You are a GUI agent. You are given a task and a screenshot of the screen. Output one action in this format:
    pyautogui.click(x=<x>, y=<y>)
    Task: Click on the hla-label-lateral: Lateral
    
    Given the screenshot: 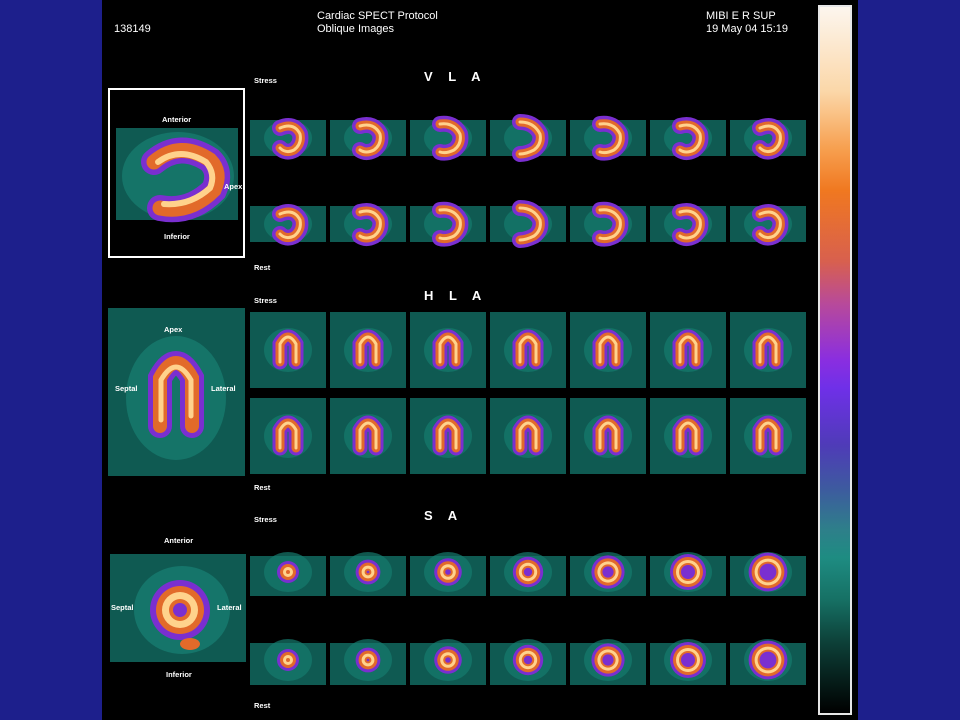 What is the action you would take?
    pyautogui.click(x=223, y=388)
    